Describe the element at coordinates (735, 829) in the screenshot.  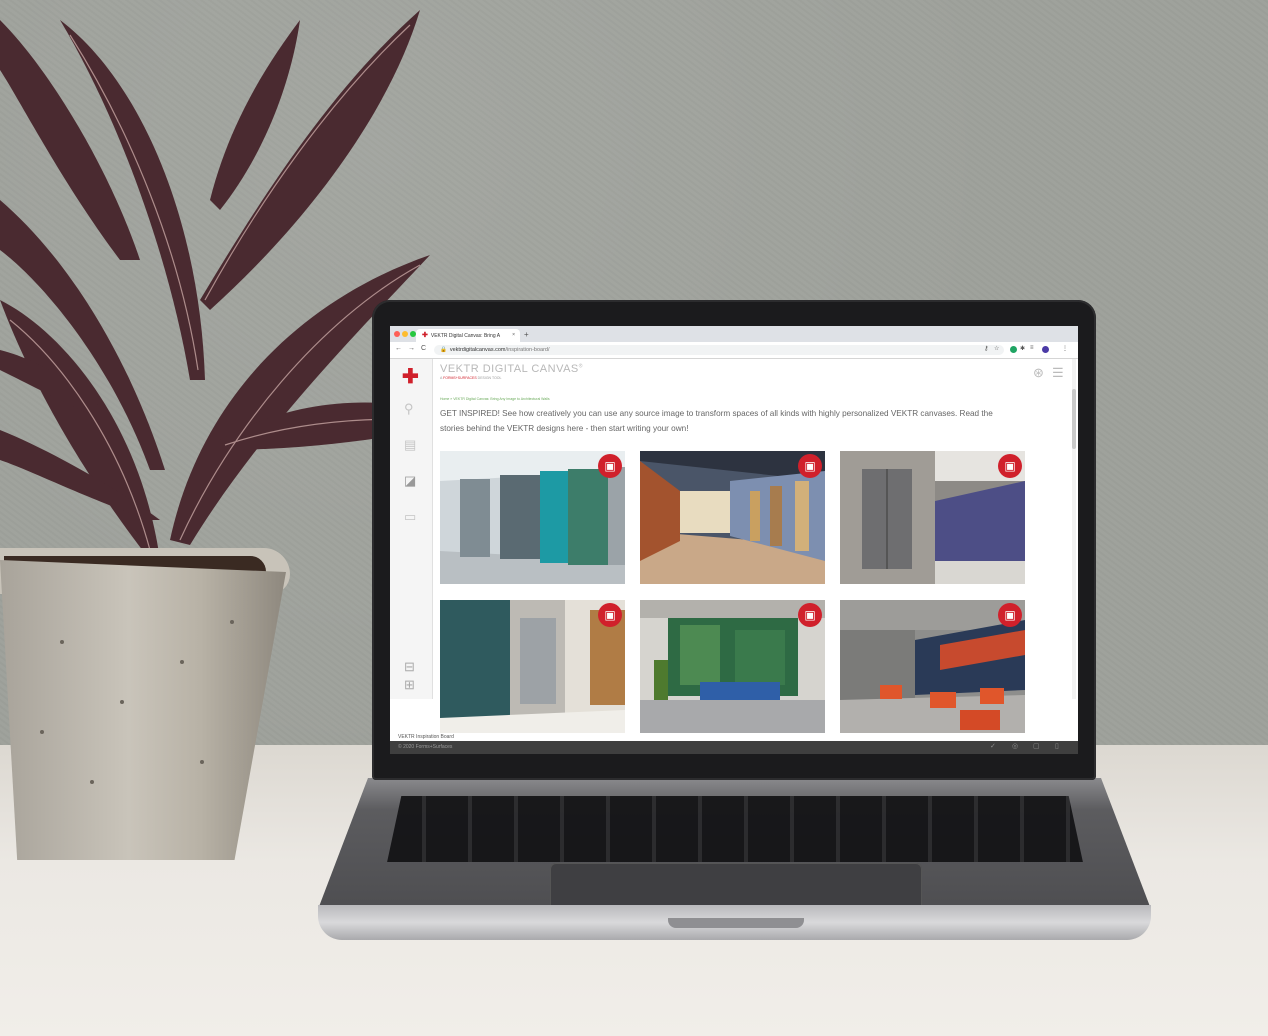
I see `laptop-keyboard` at that location.